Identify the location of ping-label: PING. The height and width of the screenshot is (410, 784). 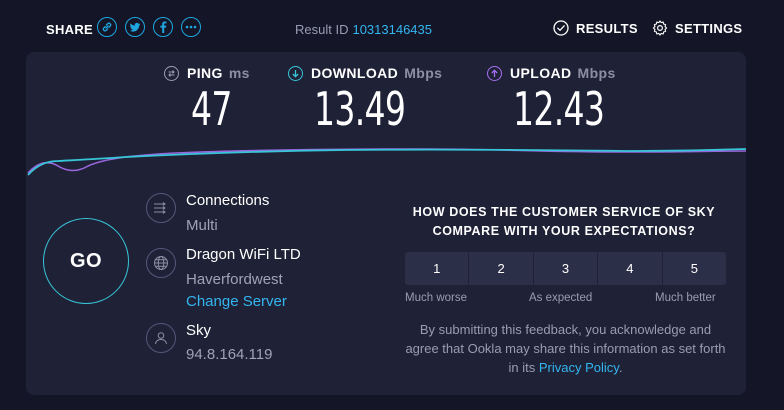
(205, 73).